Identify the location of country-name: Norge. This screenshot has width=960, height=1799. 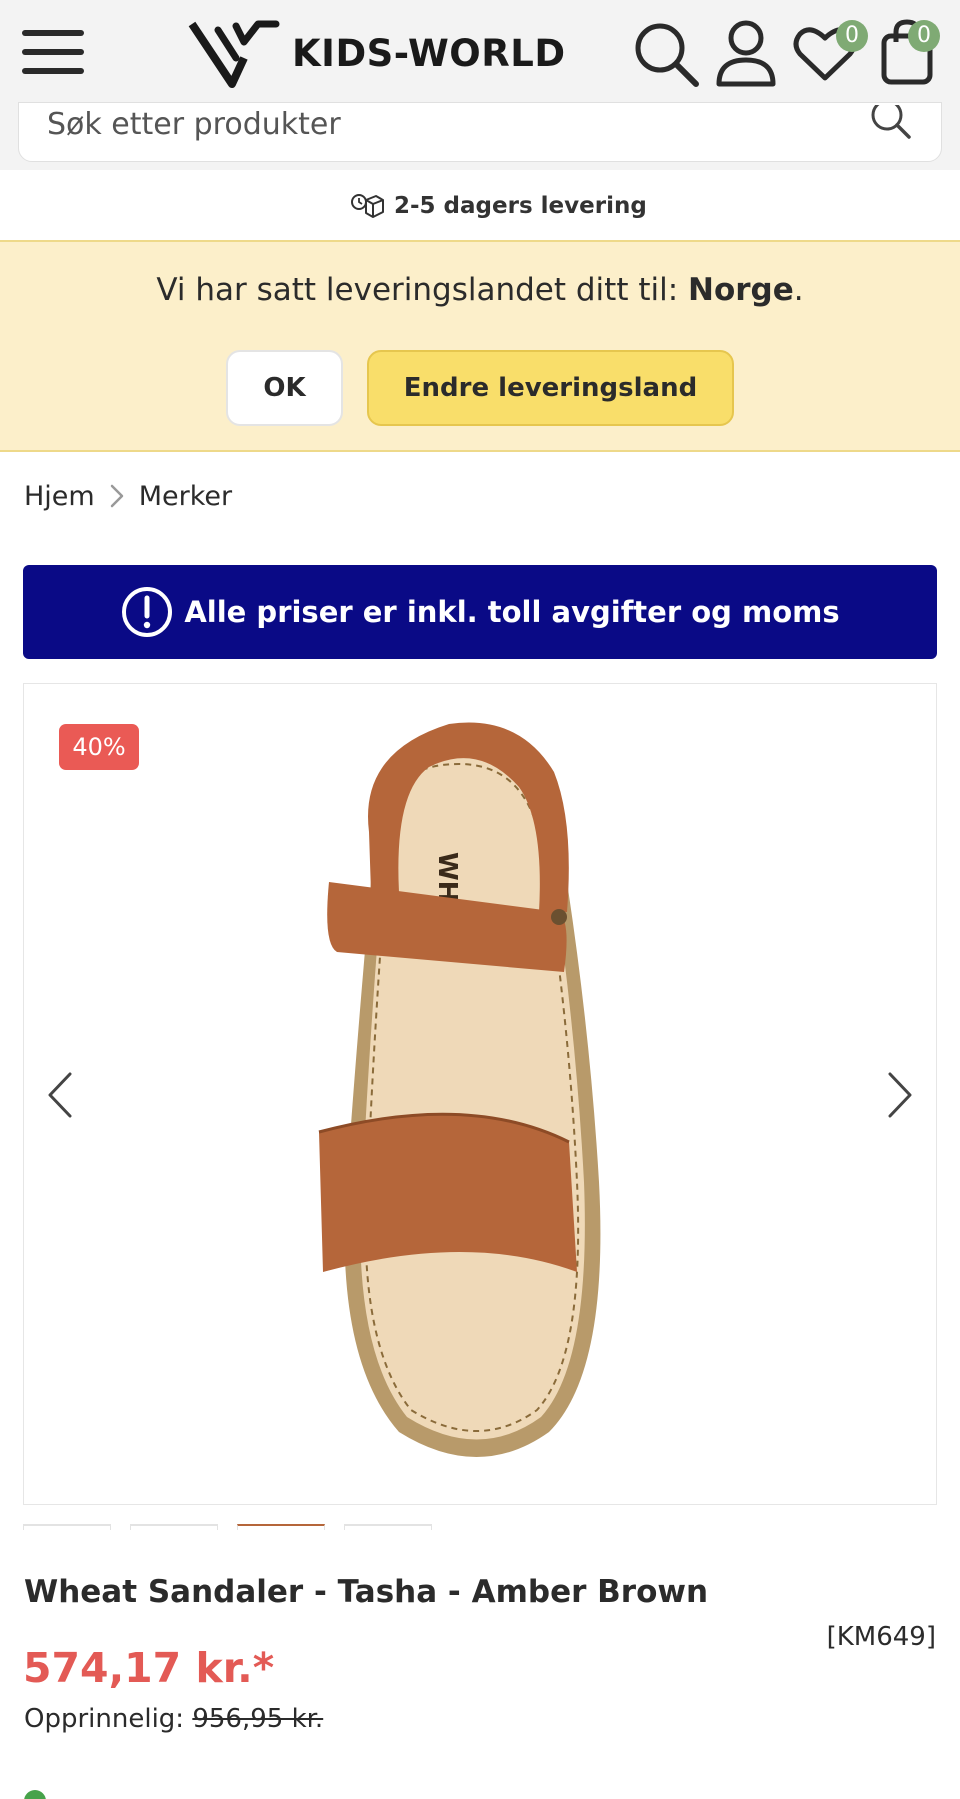
(741, 290).